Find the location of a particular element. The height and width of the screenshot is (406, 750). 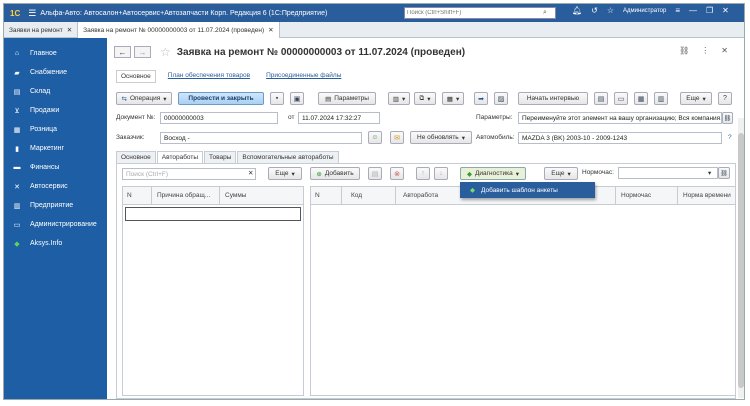

sidebar-item-administration: ▭ Администрирование is located at coordinates (55, 224).